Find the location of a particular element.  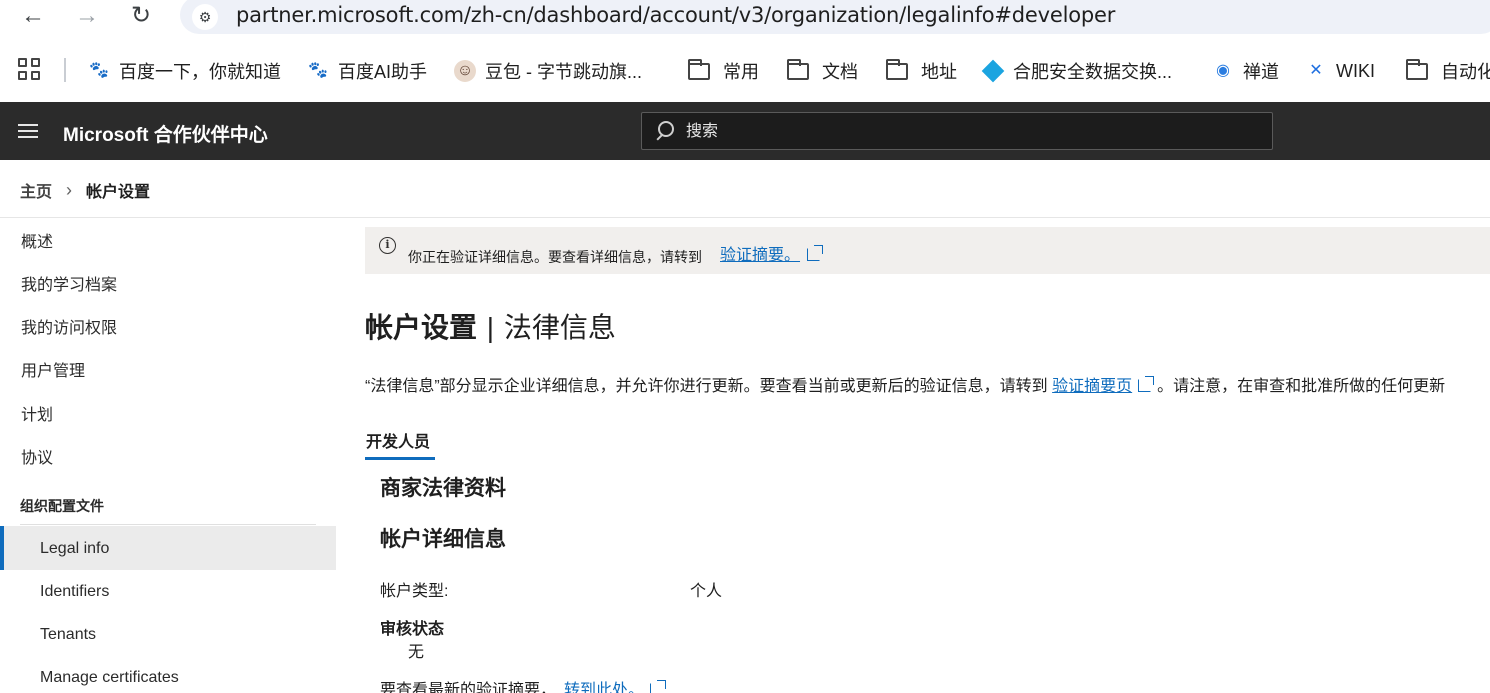

search-input is located at coordinates (966, 132).